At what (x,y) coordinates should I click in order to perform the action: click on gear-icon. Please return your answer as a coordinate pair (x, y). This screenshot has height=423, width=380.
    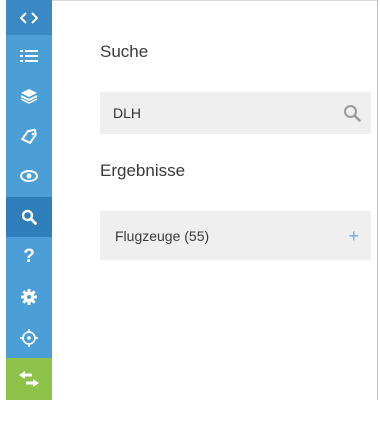
    Looking at the image, I should click on (29, 297).